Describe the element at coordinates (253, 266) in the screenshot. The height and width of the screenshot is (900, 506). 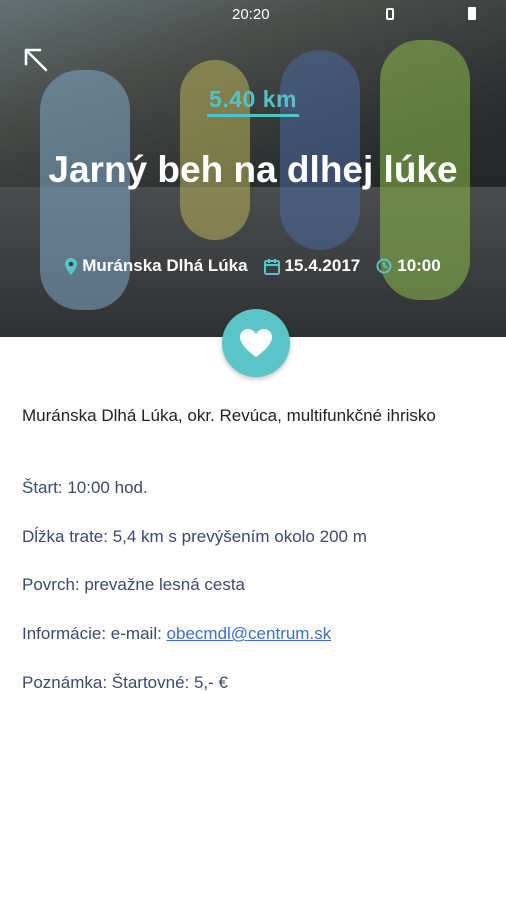
I see `event-meta: Muránska Dlhá Lúka 15.4.2017 10:00` at that location.